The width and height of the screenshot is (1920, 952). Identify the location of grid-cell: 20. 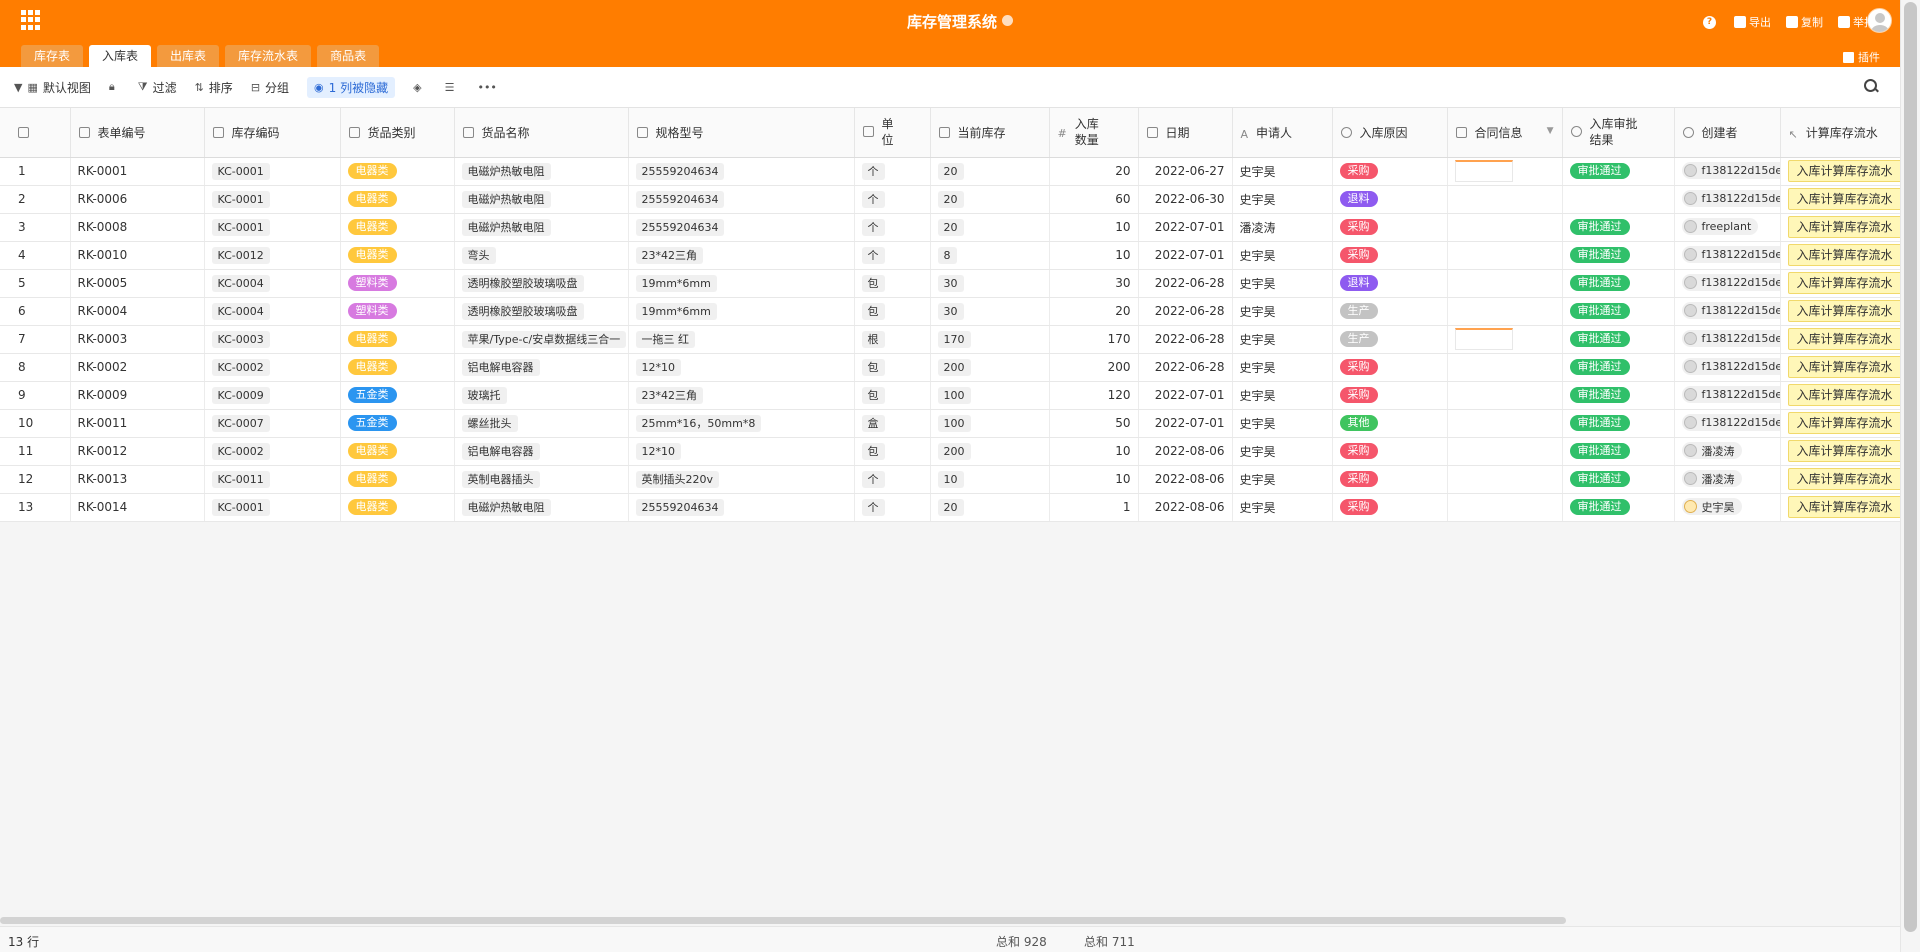
(990, 507).